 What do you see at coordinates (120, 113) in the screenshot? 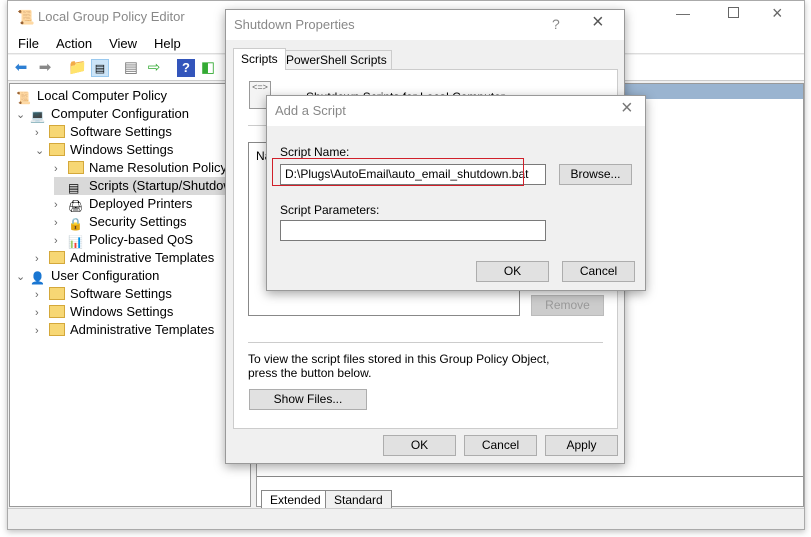
I see `tree-item-label: Computer Configuration` at bounding box center [120, 113].